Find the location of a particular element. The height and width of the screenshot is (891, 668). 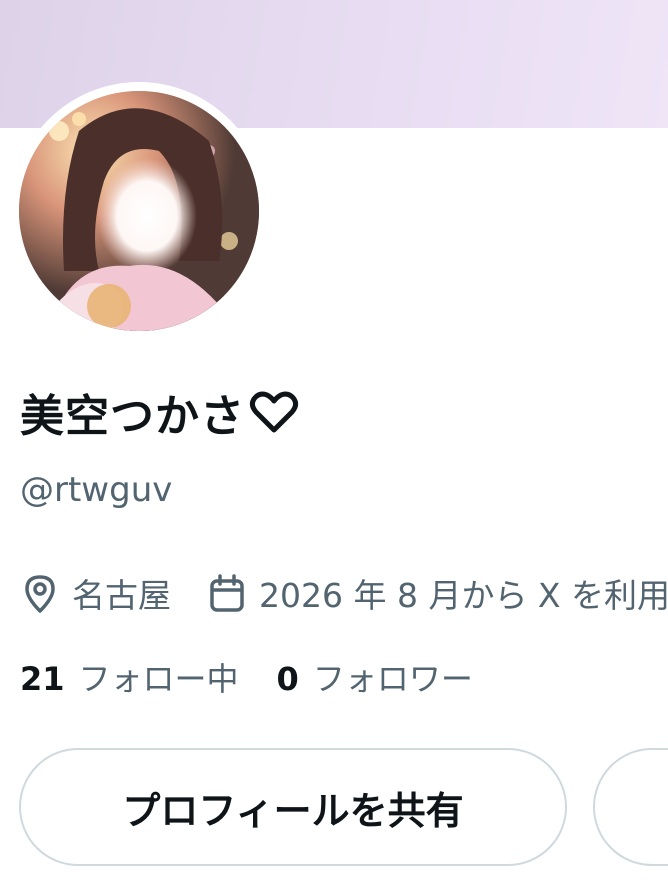

following-label: フォロー中 is located at coordinates (158, 679).